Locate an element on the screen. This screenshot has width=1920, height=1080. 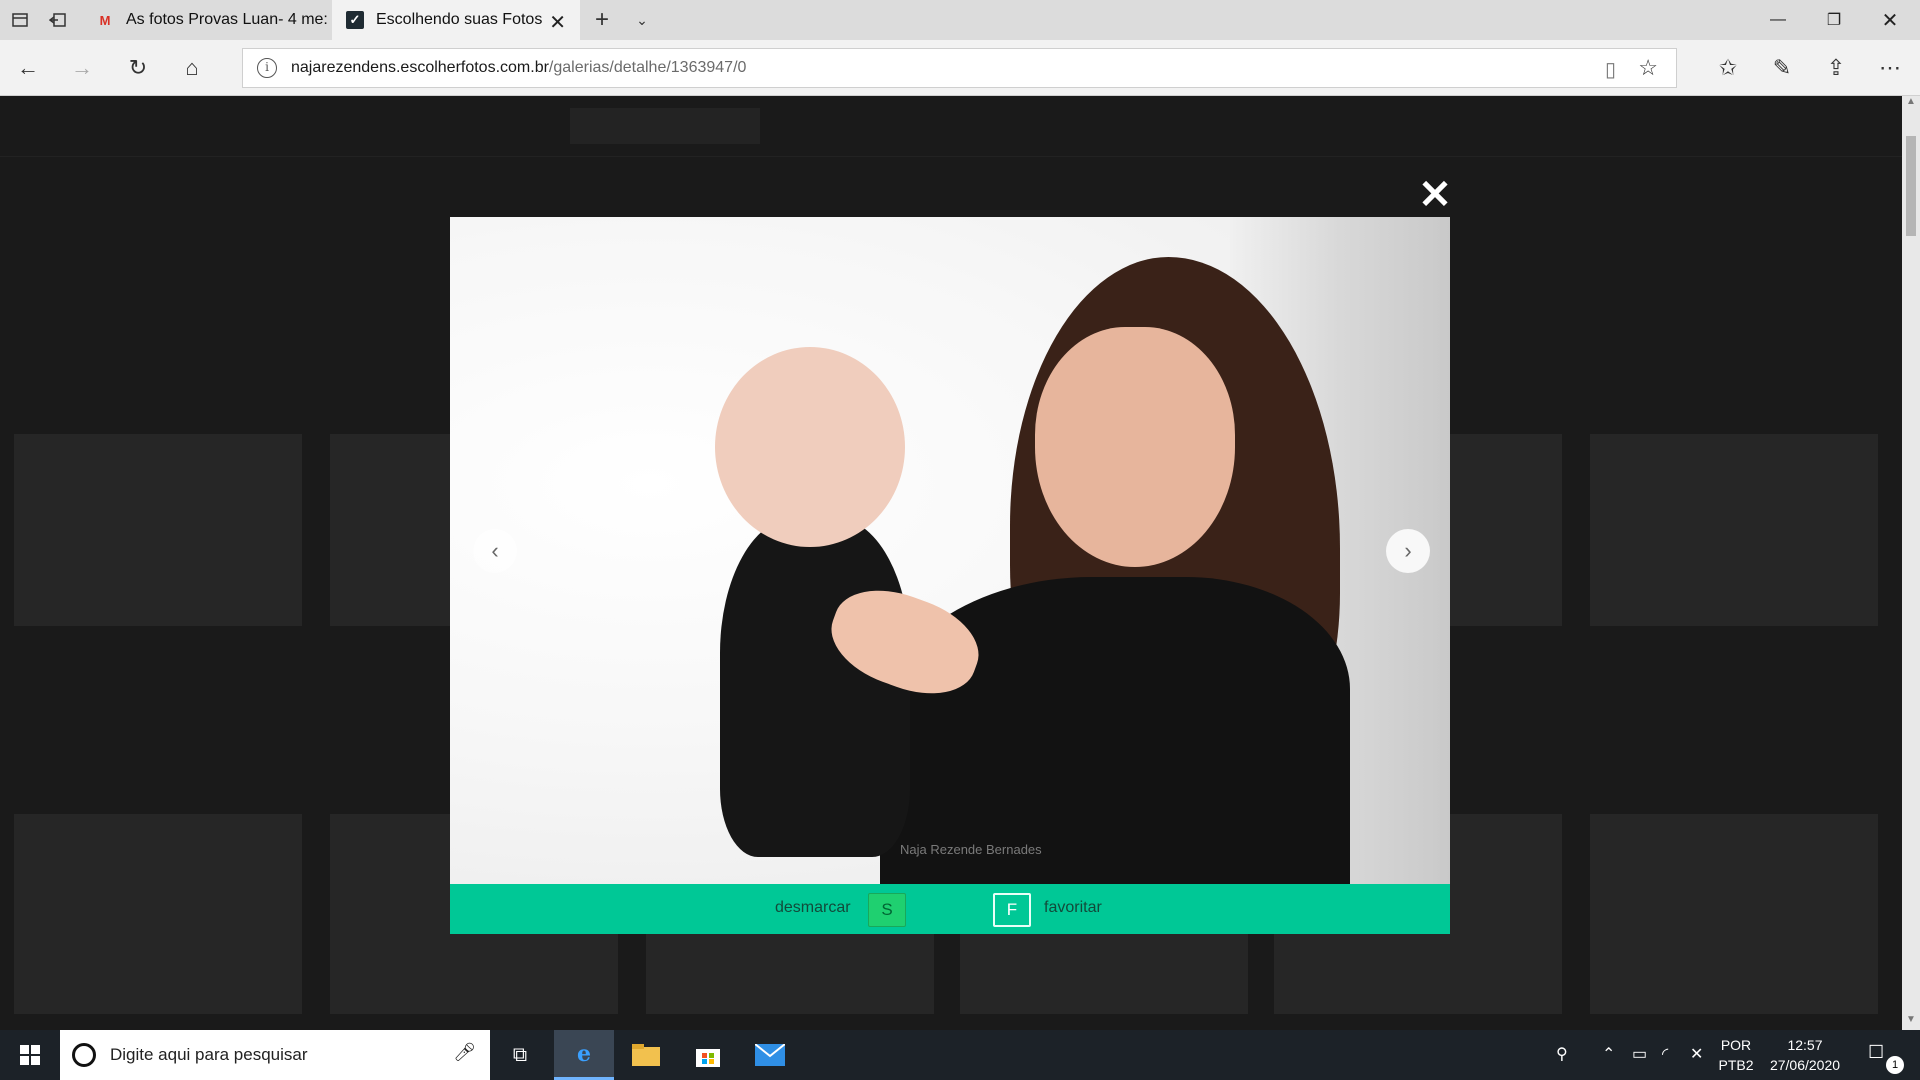
scroll-up-icon: ▲ is located at coordinates (1911, 104).